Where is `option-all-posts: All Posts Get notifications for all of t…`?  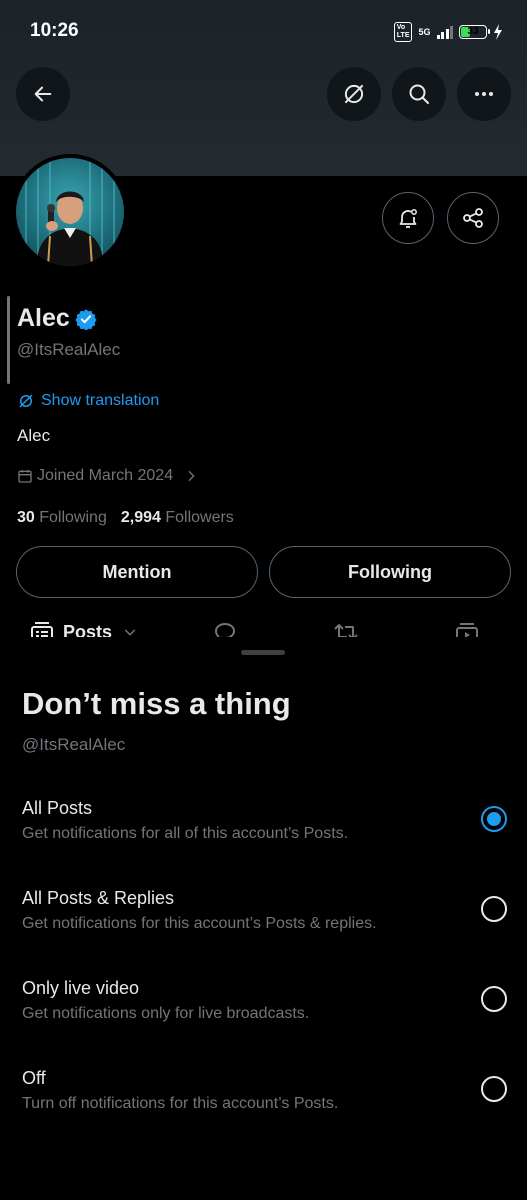
option-all-posts: All Posts Get notifications for all of t… is located at coordinates (267, 828).